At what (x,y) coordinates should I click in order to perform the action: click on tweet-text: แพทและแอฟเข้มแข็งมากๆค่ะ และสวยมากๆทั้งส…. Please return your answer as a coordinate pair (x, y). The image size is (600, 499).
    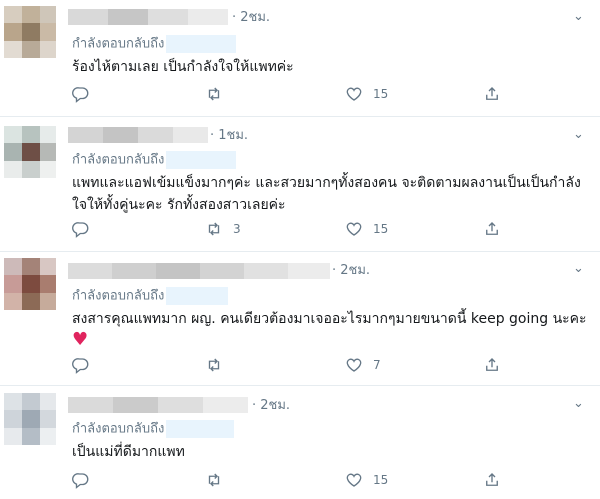
    Looking at the image, I should click on (326, 194).